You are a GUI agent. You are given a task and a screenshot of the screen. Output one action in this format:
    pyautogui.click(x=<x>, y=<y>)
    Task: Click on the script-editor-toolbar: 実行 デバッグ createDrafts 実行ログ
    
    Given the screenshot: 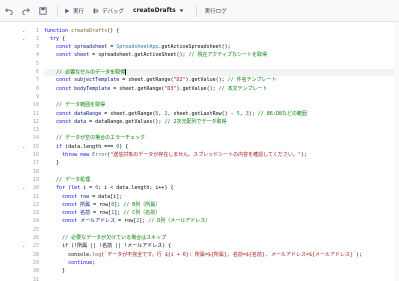 What is the action you would take?
    pyautogui.click(x=199, y=11)
    